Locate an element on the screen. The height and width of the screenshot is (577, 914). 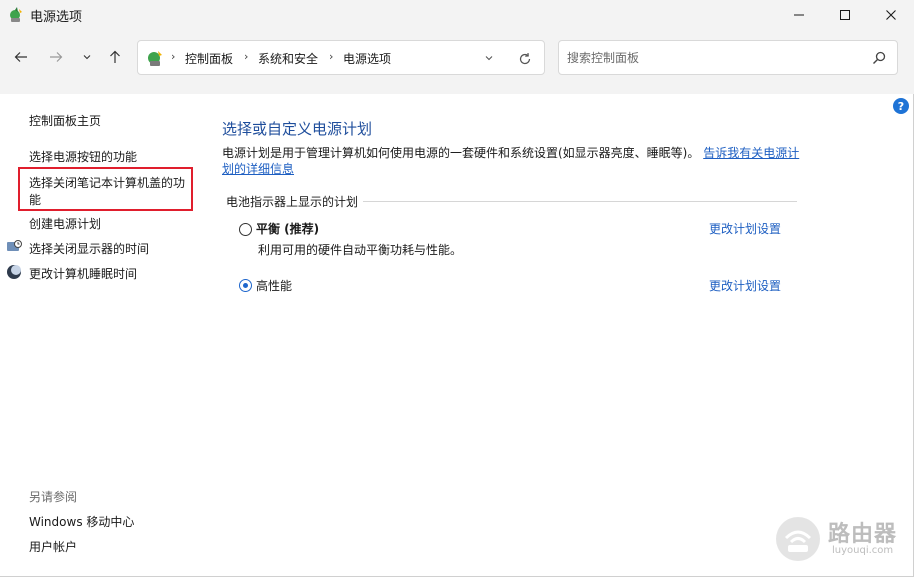
search-box is located at coordinates (728, 57).